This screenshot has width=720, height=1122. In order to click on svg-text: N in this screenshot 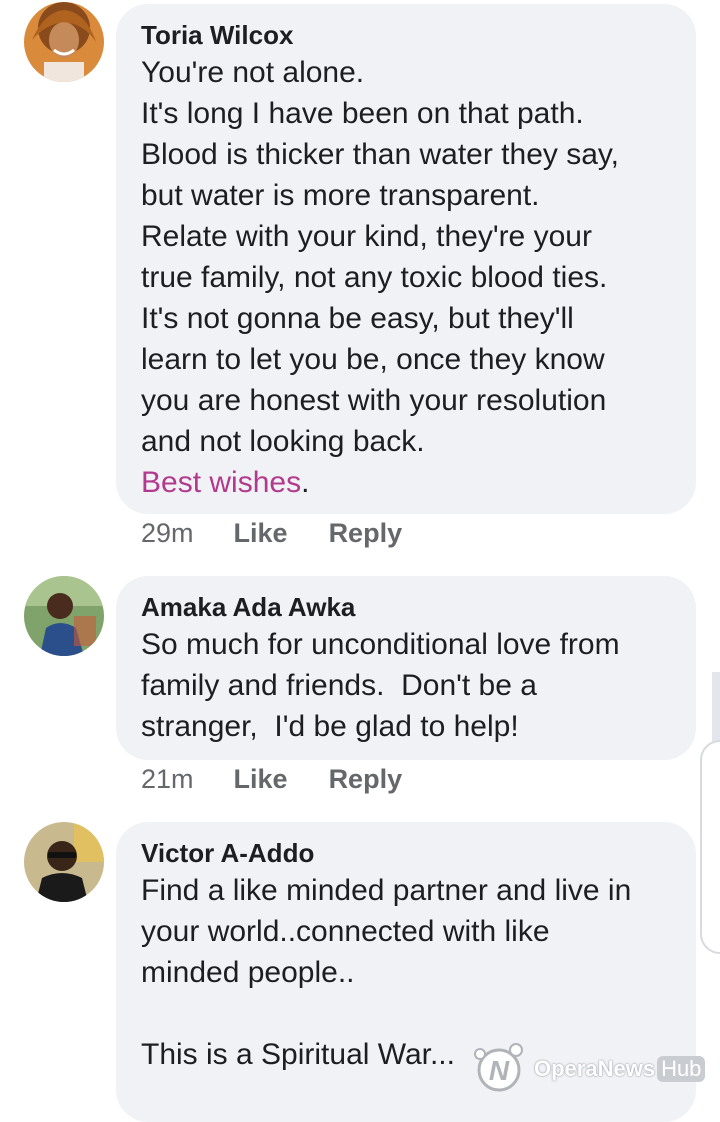, I will do `click(499, 1070)`.